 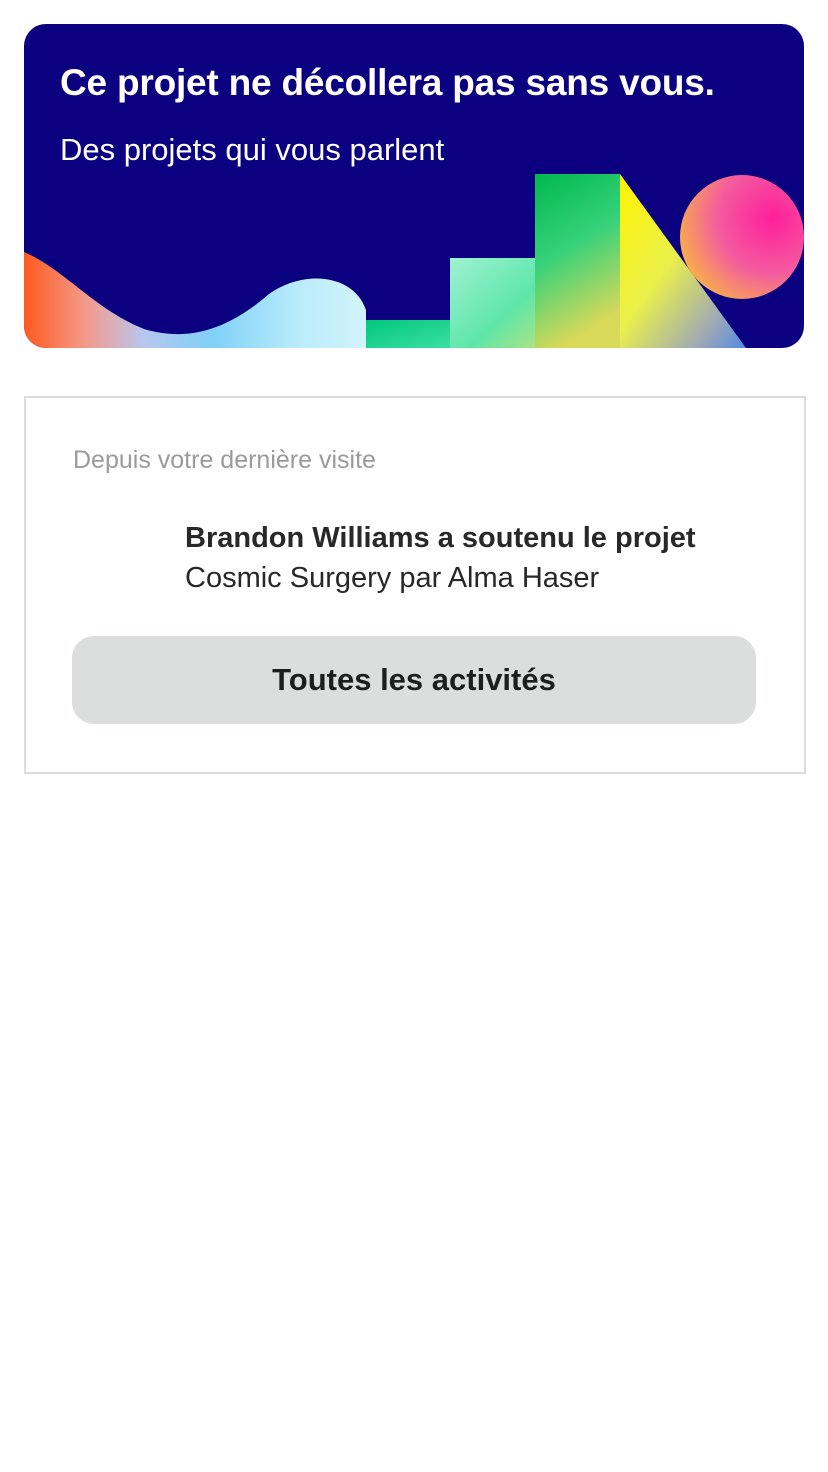 What do you see at coordinates (440, 538) in the screenshot?
I see `activity-headline: Brandon Williams a soutenu le projet` at bounding box center [440, 538].